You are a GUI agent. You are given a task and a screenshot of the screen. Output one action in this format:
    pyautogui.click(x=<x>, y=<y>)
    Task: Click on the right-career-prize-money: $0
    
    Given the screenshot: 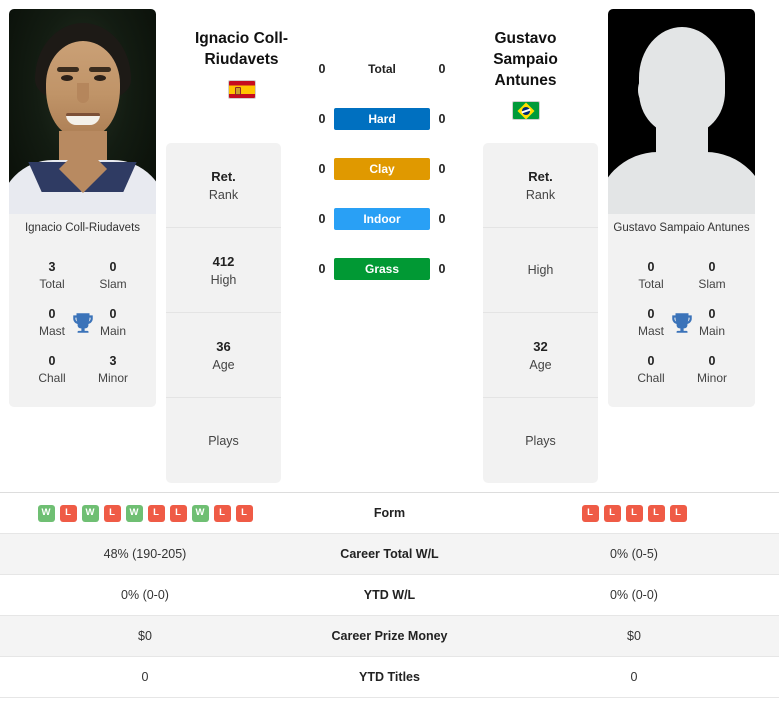 What is the action you would take?
    pyautogui.click(x=634, y=636)
    